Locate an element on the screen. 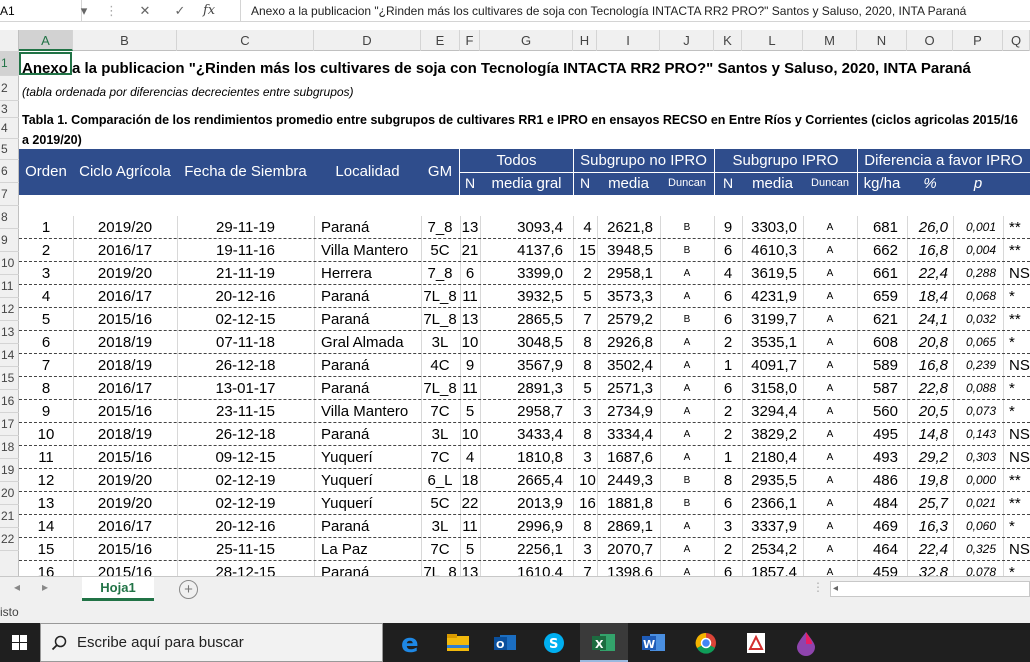  table-cell: 3433,4 is located at coordinates (523, 434).